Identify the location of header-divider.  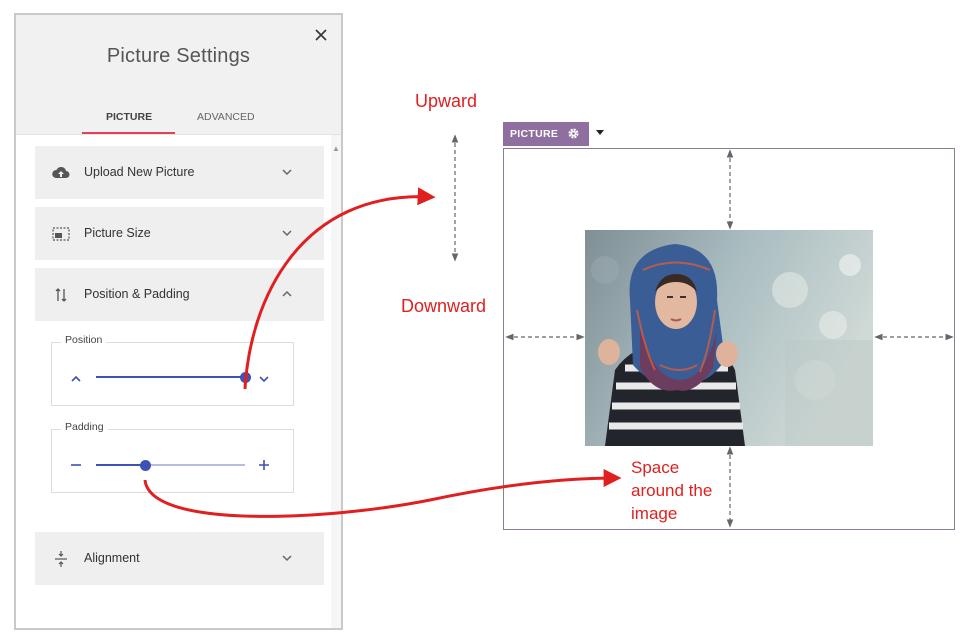
(178, 134).